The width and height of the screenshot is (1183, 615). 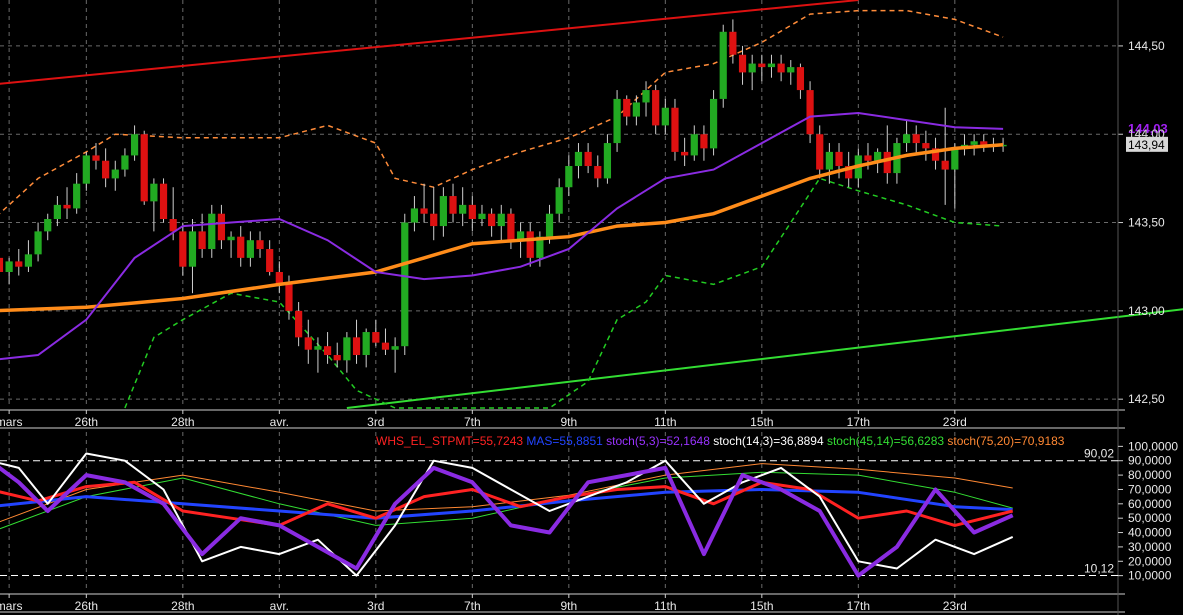 What do you see at coordinates (563, 441) in the screenshot?
I see `legend-entry: MAS=55,8851` at bounding box center [563, 441].